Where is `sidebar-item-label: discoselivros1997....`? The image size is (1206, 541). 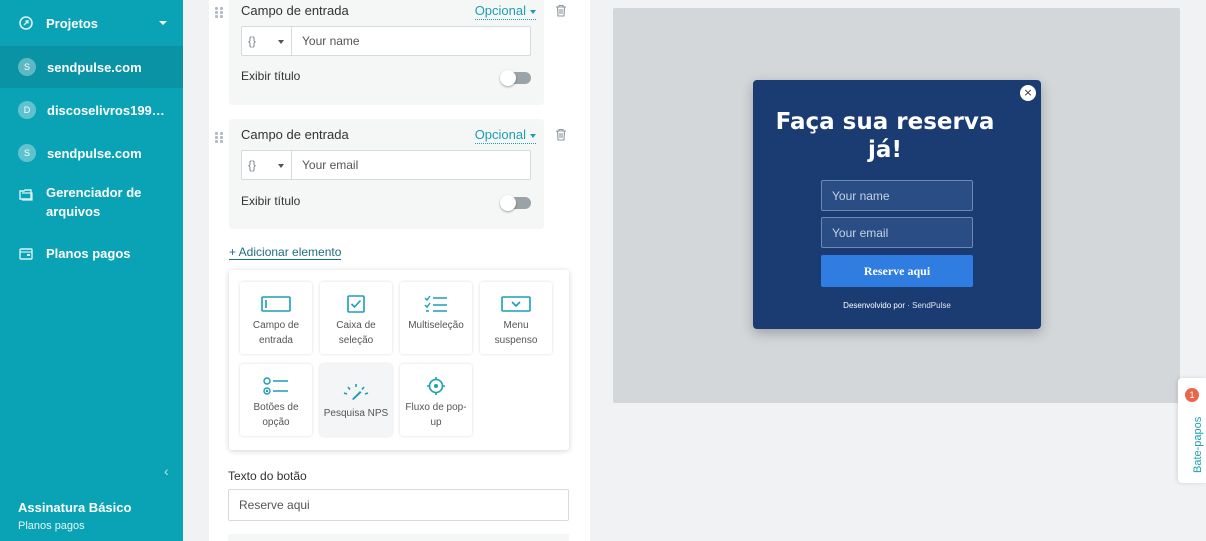
sidebar-item-label: discoselivros1997.... is located at coordinates (109, 110).